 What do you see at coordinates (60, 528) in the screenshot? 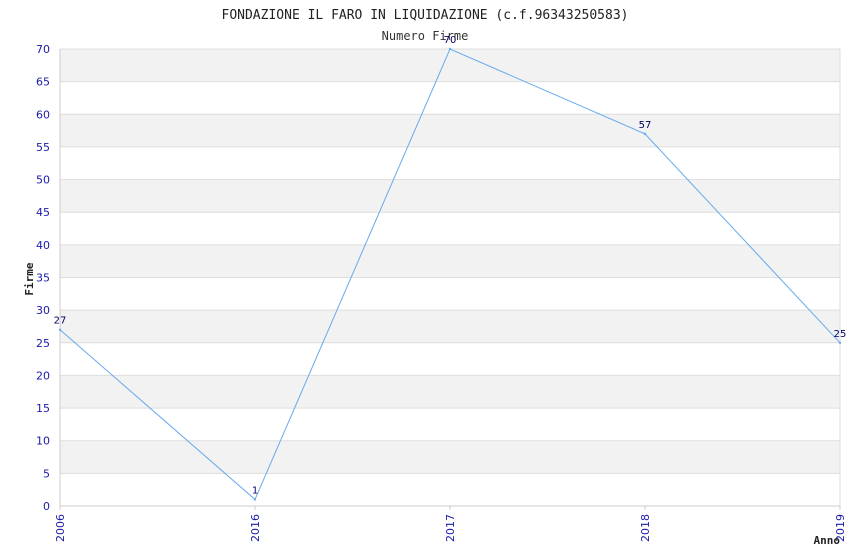
I see `x-tick-label: 2006` at bounding box center [60, 528].